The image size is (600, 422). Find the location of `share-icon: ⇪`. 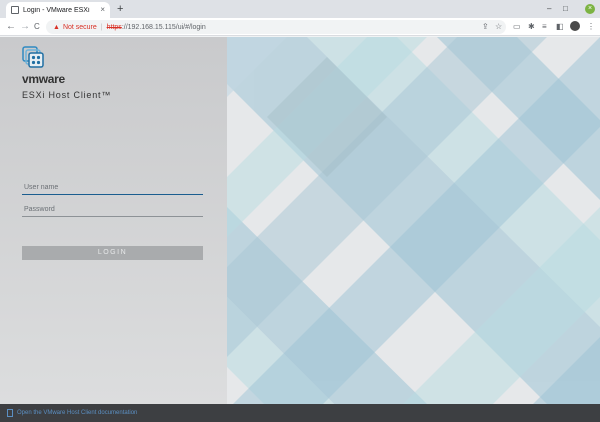

share-icon: ⇪ is located at coordinates (485, 27).